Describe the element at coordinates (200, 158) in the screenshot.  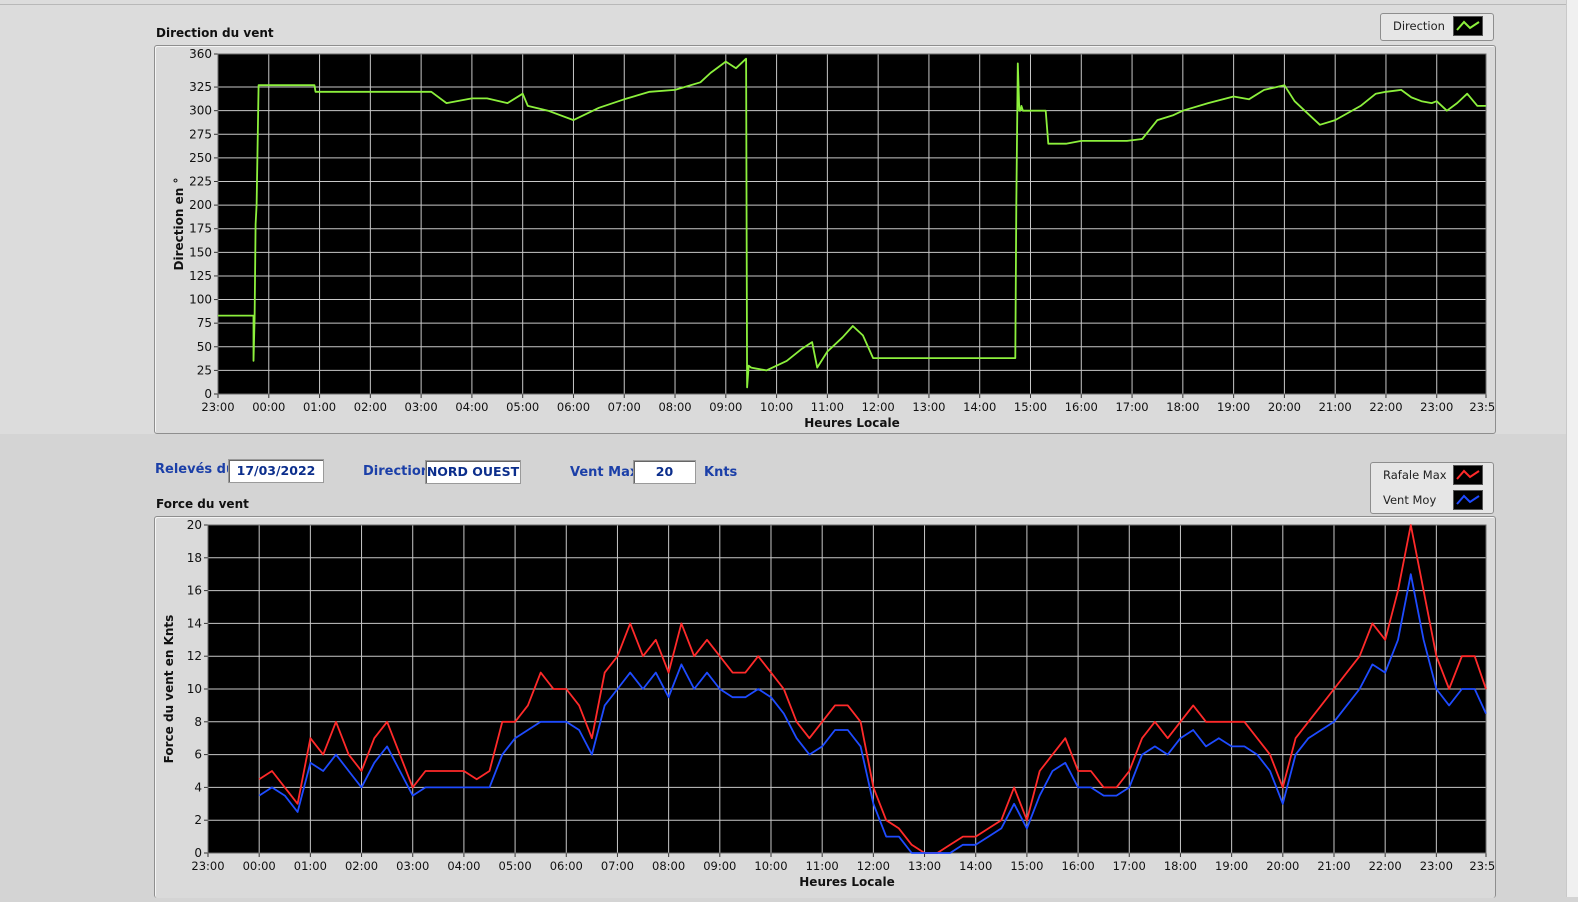
I see `y-tick-label: 250` at that location.